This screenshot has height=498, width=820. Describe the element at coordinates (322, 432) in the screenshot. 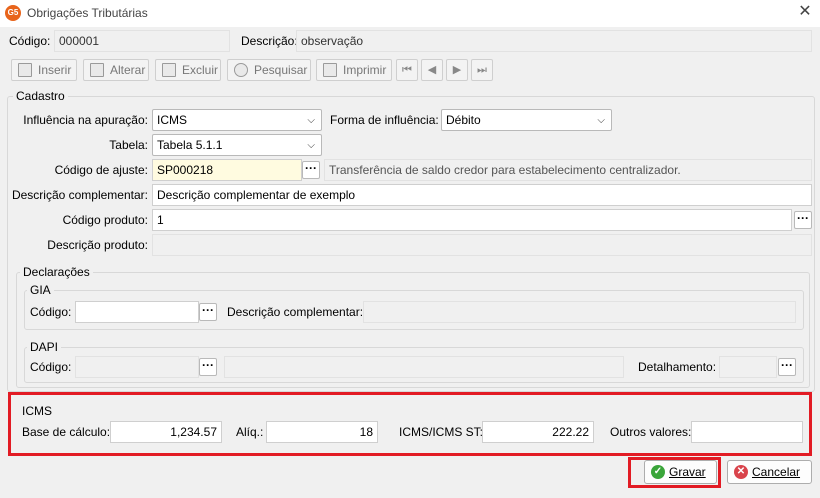

I see `aliq-input: 18` at that location.